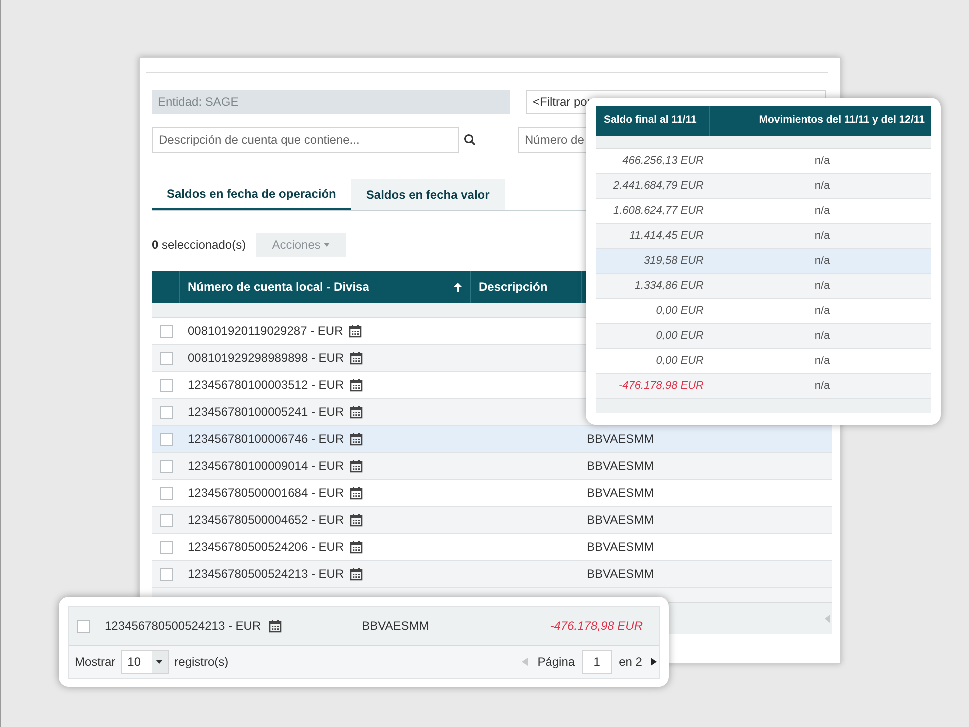  I want to click on records-label: registro(s), so click(201, 662).